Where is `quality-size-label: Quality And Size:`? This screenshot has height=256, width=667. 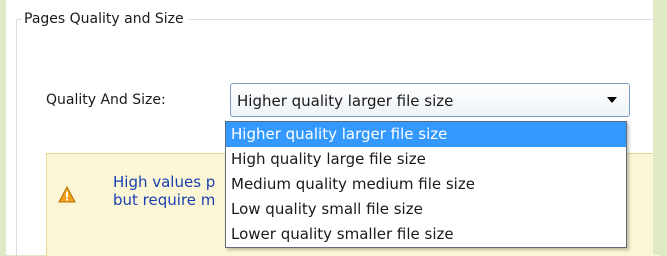
quality-size-label: Quality And Size: is located at coordinates (106, 100).